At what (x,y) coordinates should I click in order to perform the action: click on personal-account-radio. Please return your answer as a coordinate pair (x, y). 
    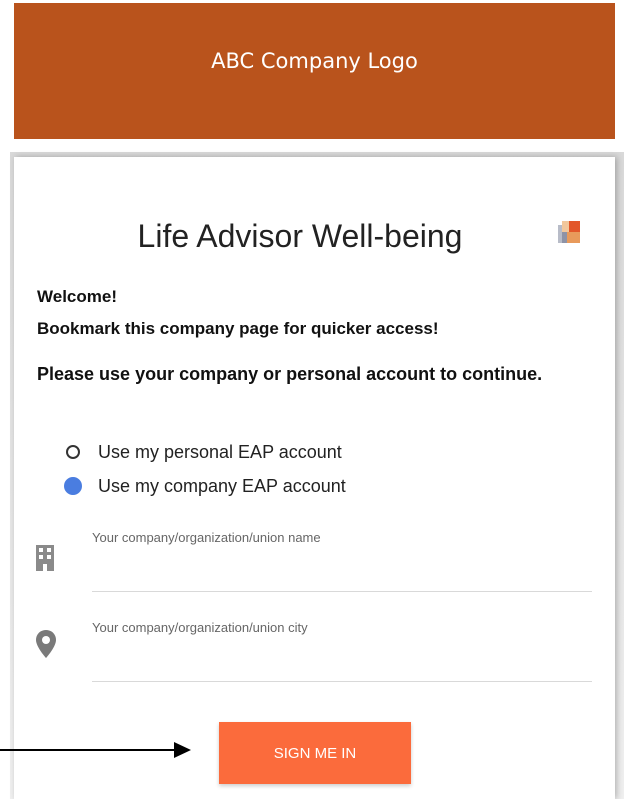
    Looking at the image, I should click on (73, 452).